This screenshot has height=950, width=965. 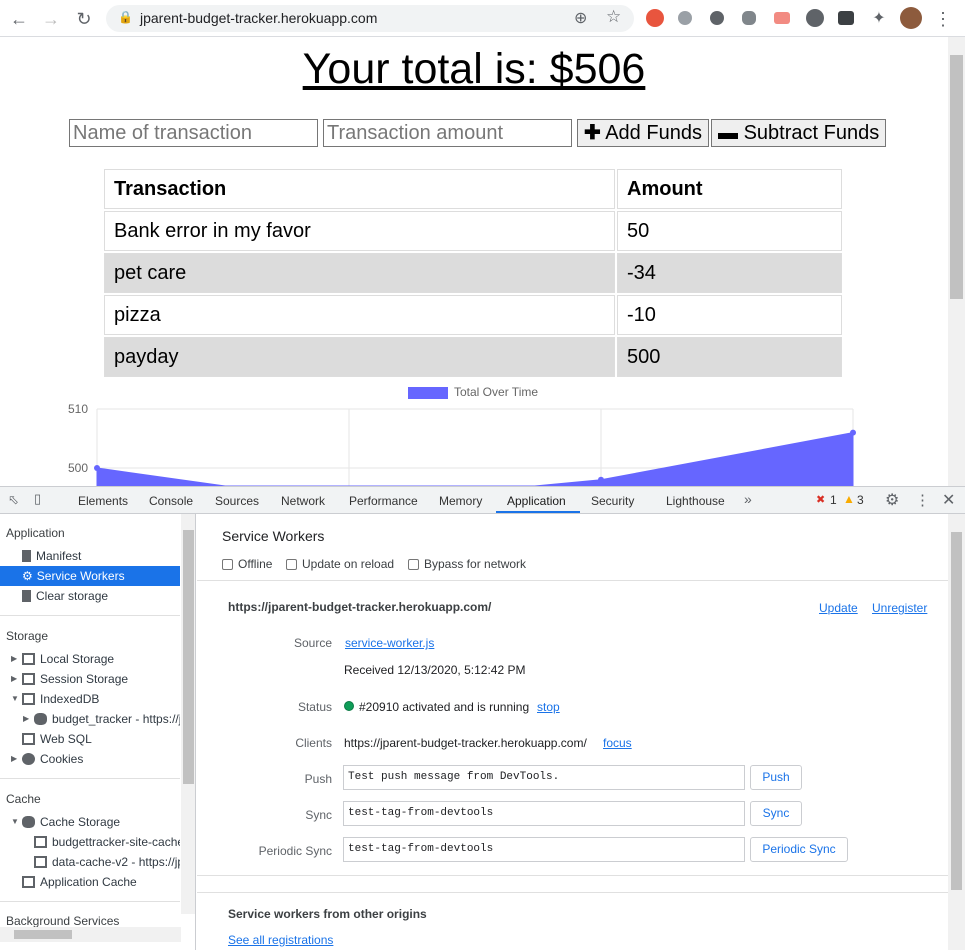 What do you see at coordinates (227, 564) in the screenshot?
I see `offline-checkbox` at bounding box center [227, 564].